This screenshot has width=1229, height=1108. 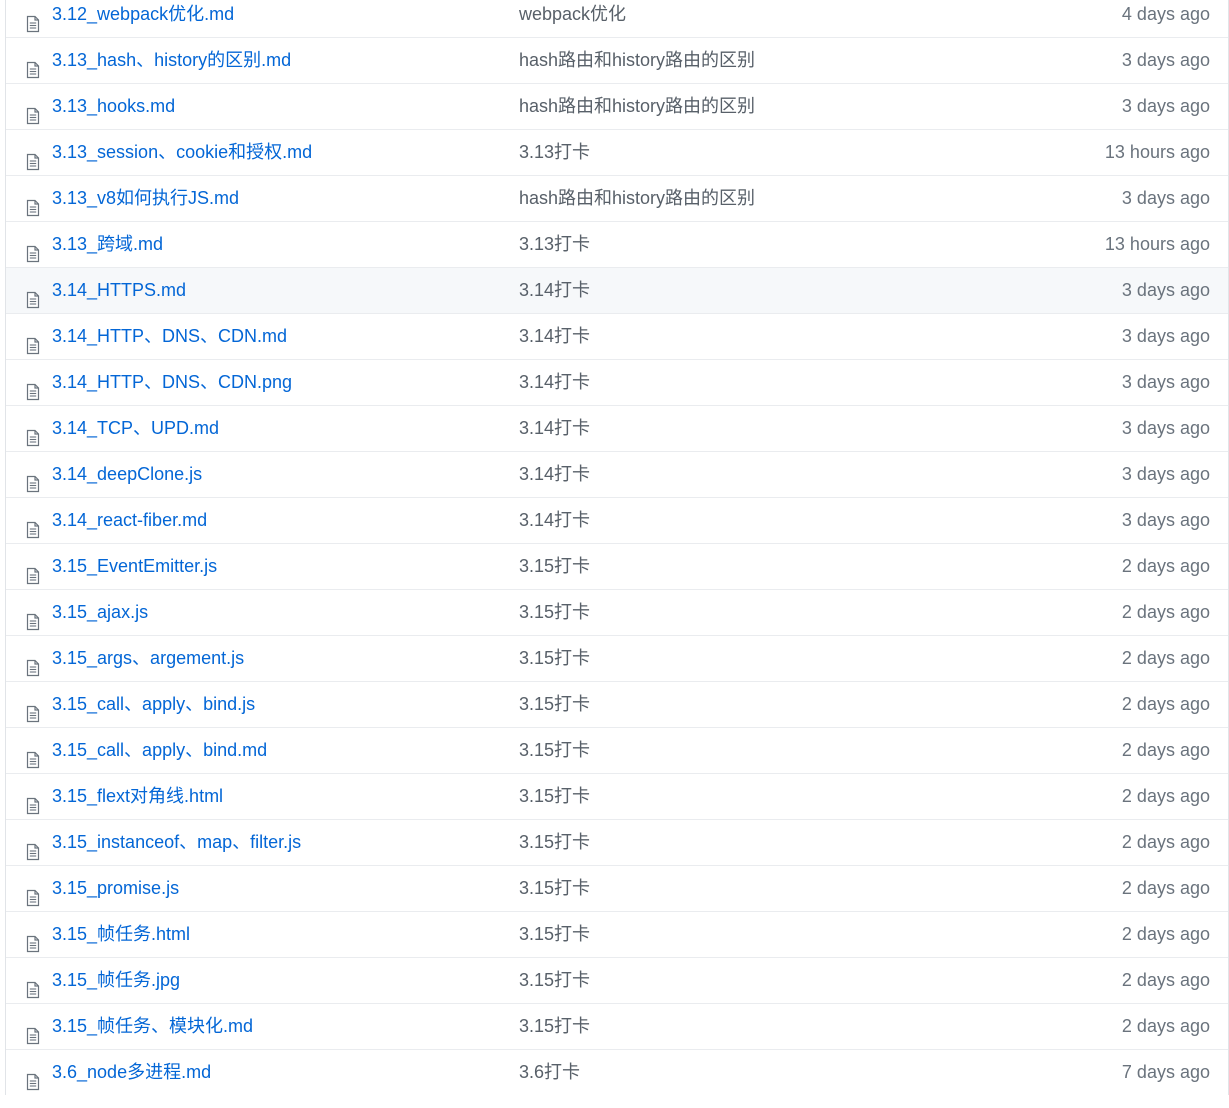 I want to click on file-name-link: 3.15_EventEmitter.js, so click(x=134, y=566).